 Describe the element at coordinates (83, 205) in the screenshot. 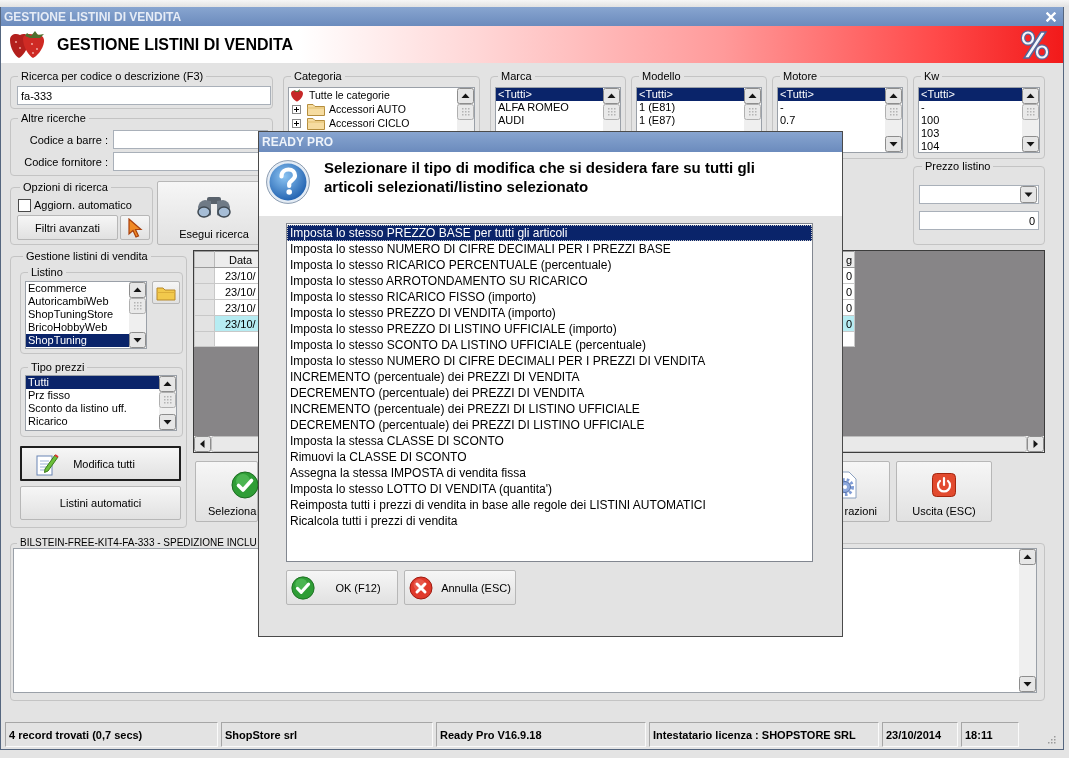

I see `checkbox-label: Aggiorn. automatico` at that location.